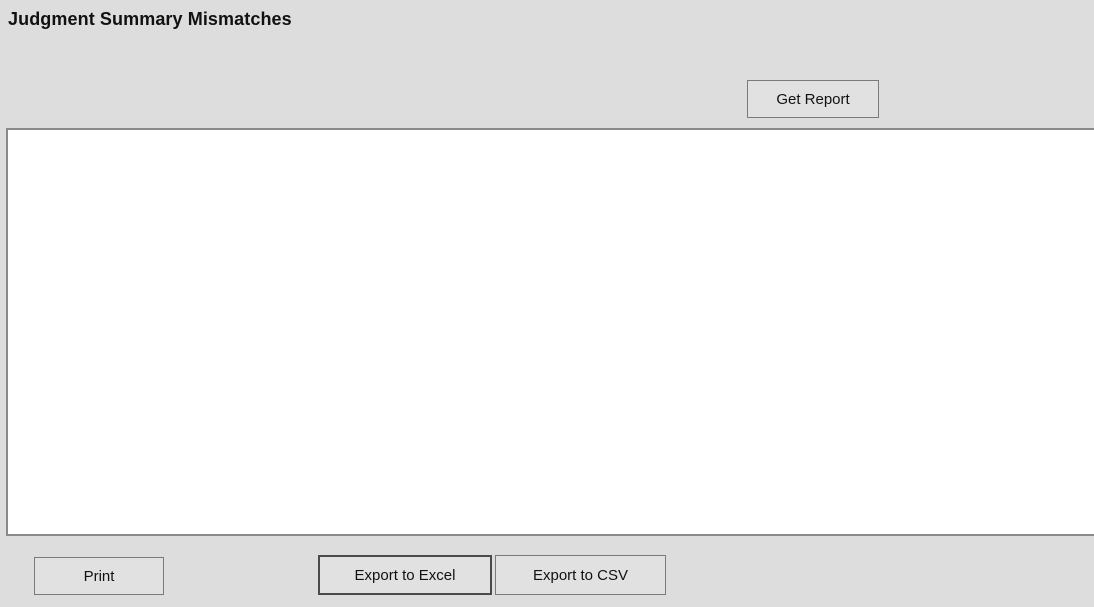 The image size is (1094, 607). What do you see at coordinates (99, 576) in the screenshot?
I see `print-button: Print` at bounding box center [99, 576].